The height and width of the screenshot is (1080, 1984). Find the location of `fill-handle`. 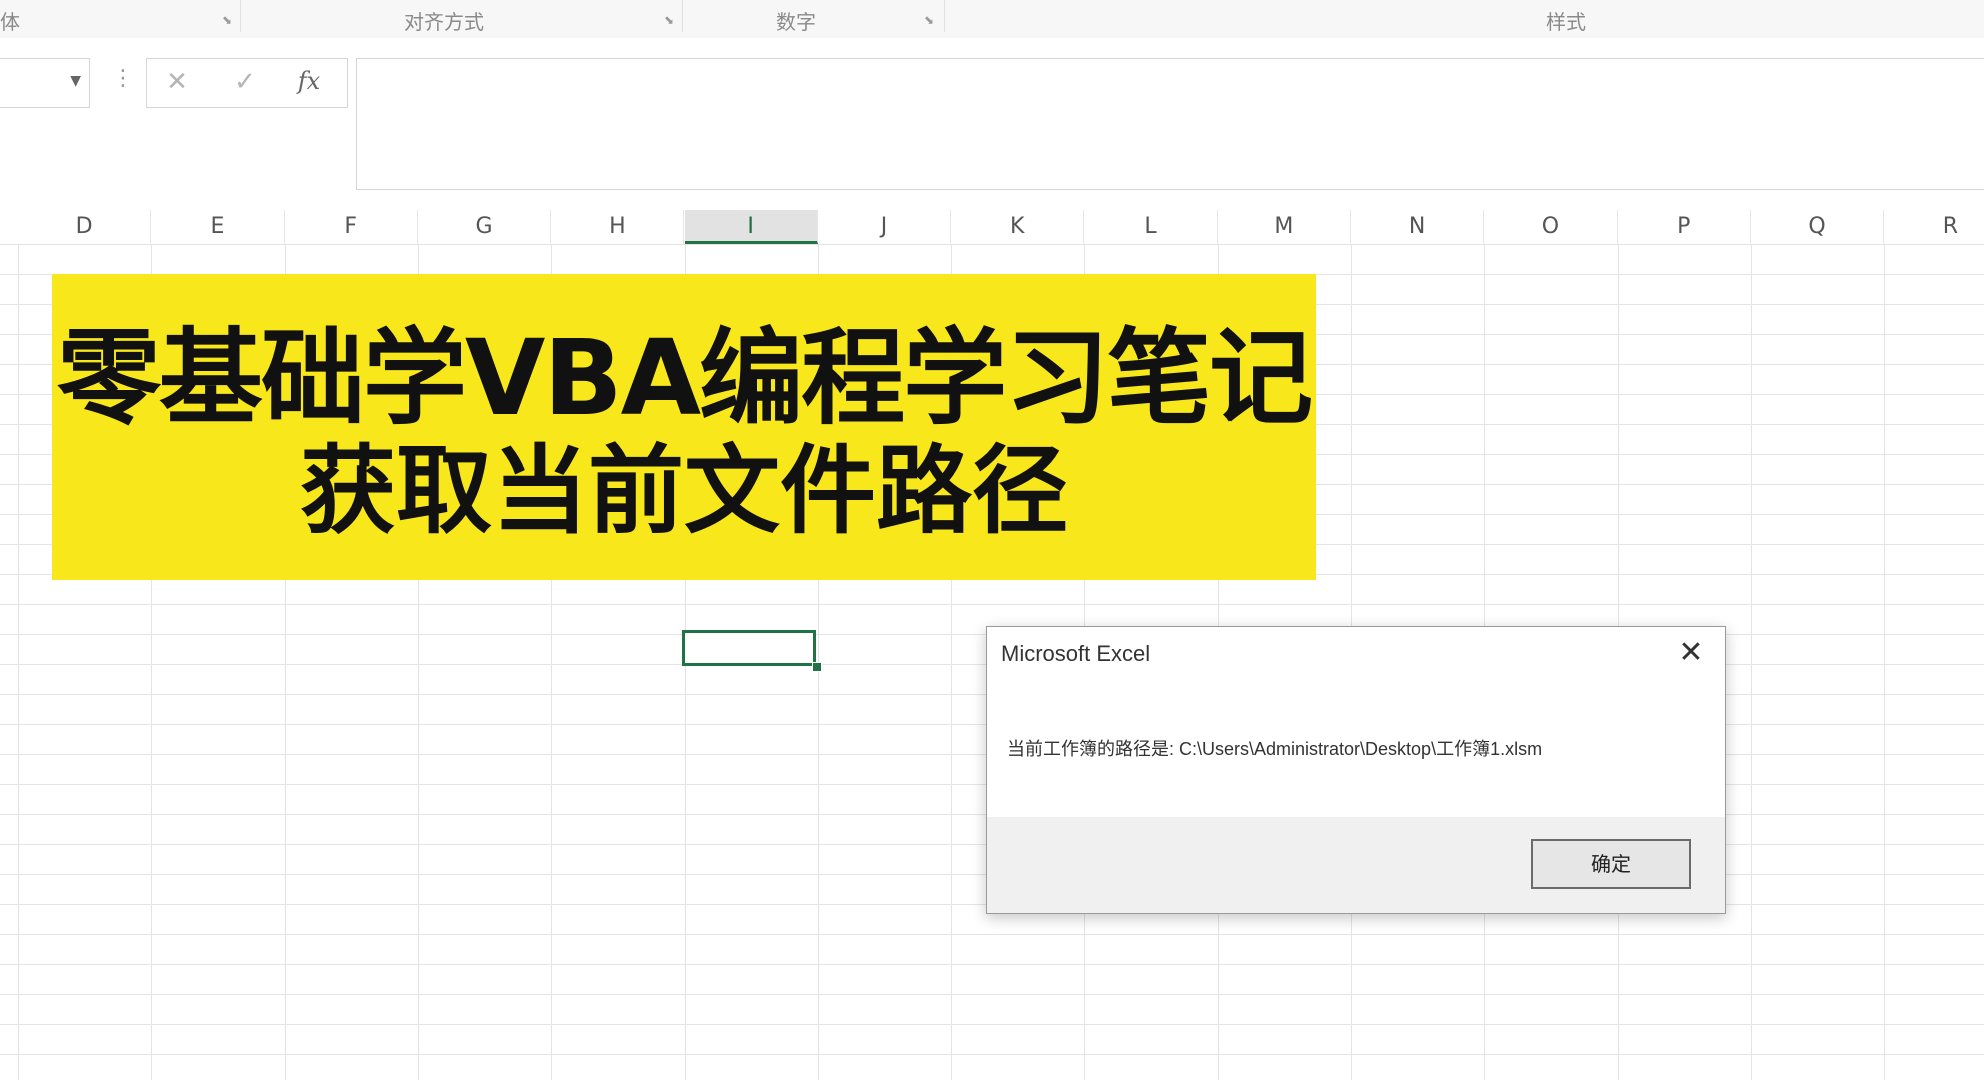

fill-handle is located at coordinates (817, 667).